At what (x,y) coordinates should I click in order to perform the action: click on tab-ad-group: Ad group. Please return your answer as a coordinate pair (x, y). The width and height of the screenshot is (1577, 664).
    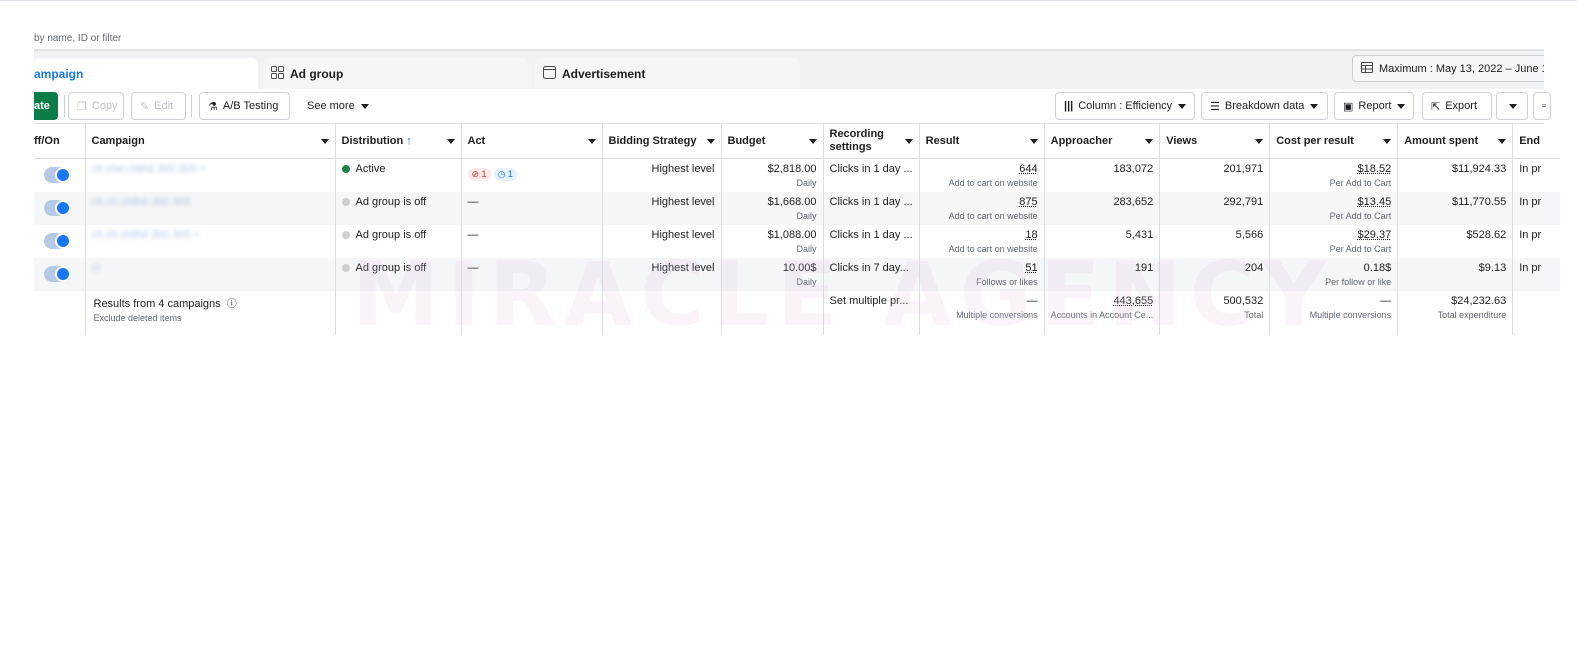
    Looking at the image, I should click on (395, 73).